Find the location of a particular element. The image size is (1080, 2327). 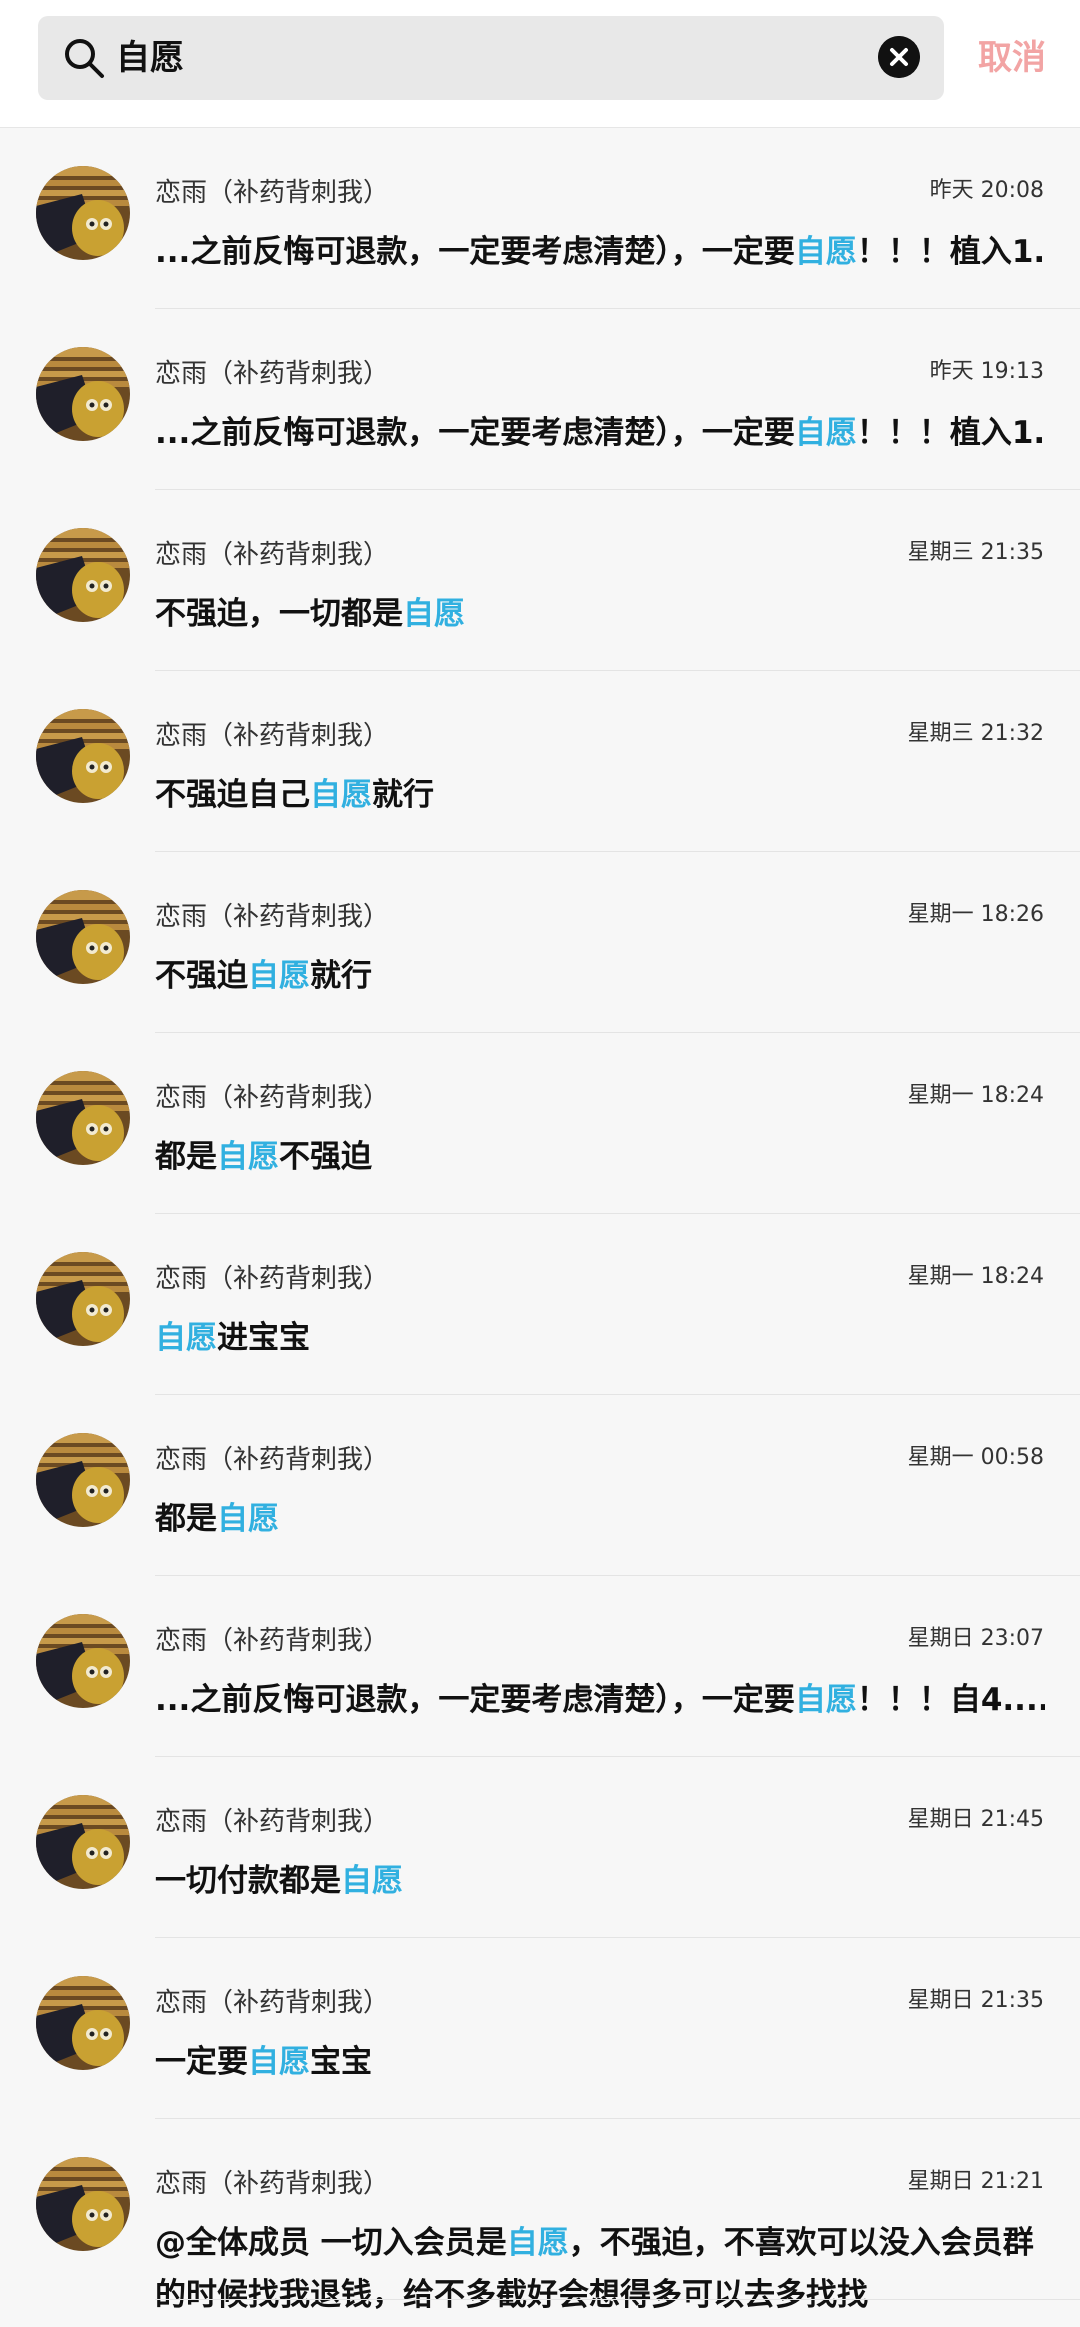

snippet-text: 一定要 is located at coordinates (201, 2062).